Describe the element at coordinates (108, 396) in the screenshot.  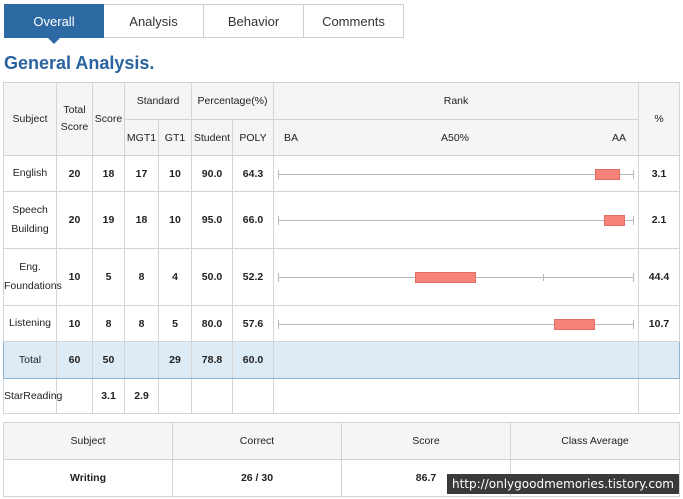
I see `star-score: 3.1` at that location.